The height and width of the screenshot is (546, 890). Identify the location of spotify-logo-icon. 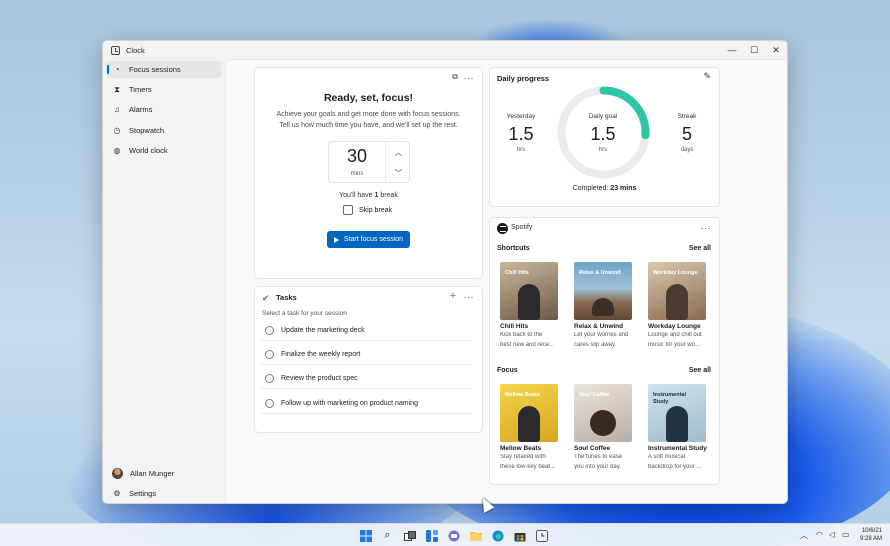
(502, 228).